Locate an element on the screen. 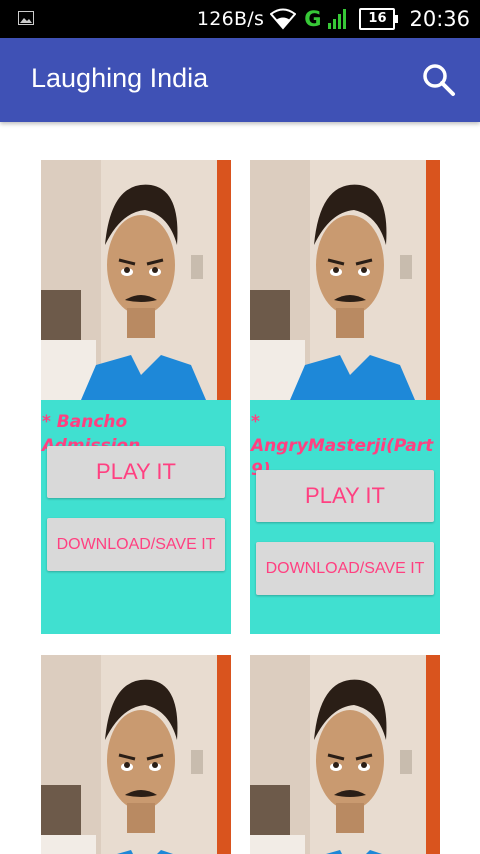  network-type: G is located at coordinates (313, 19).